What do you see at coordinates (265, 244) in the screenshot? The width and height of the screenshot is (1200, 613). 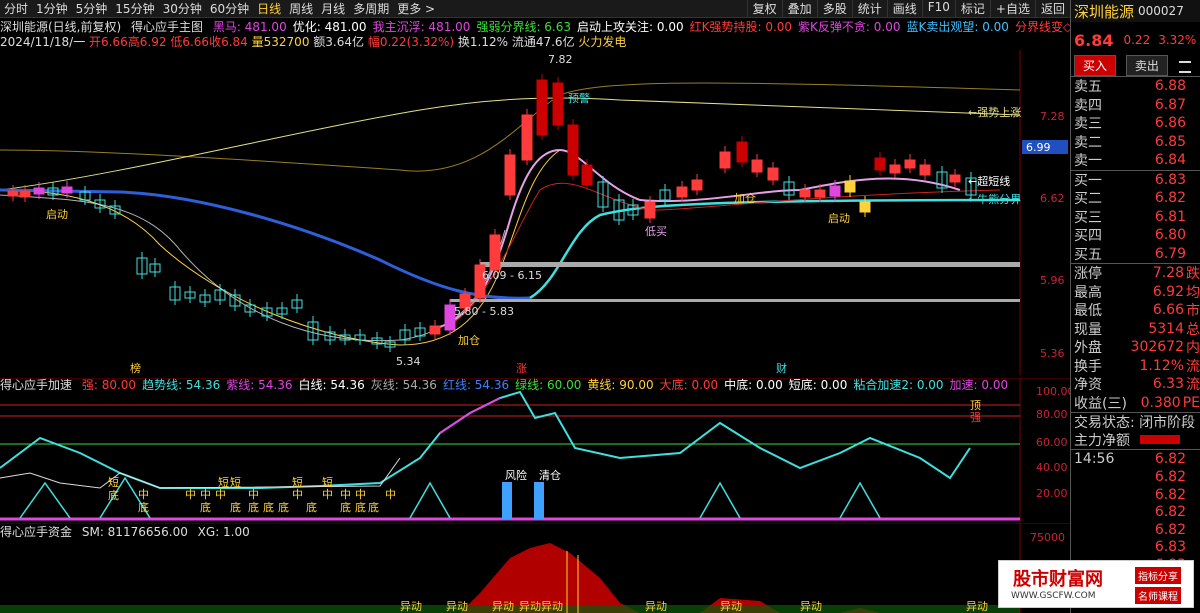 I see `blue-trend-line` at bounding box center [265, 244].